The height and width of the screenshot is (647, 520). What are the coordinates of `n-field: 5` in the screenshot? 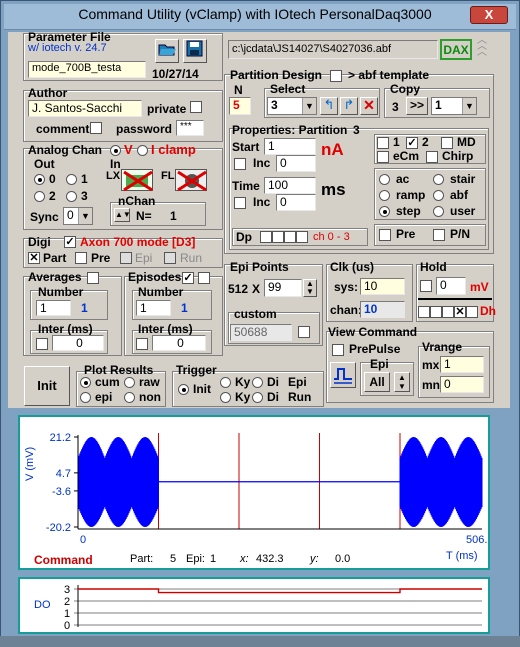 It's located at (240, 106).